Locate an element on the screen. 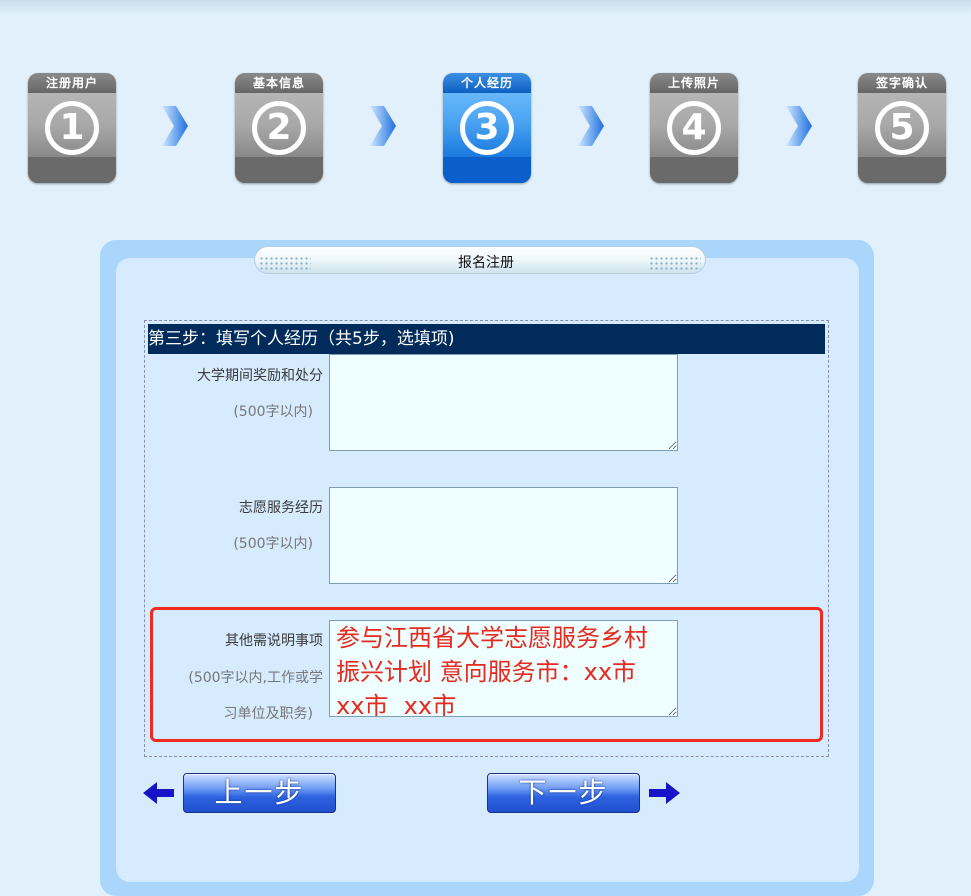 The width and height of the screenshot is (971, 896). step-number: 4 is located at coordinates (694, 128).